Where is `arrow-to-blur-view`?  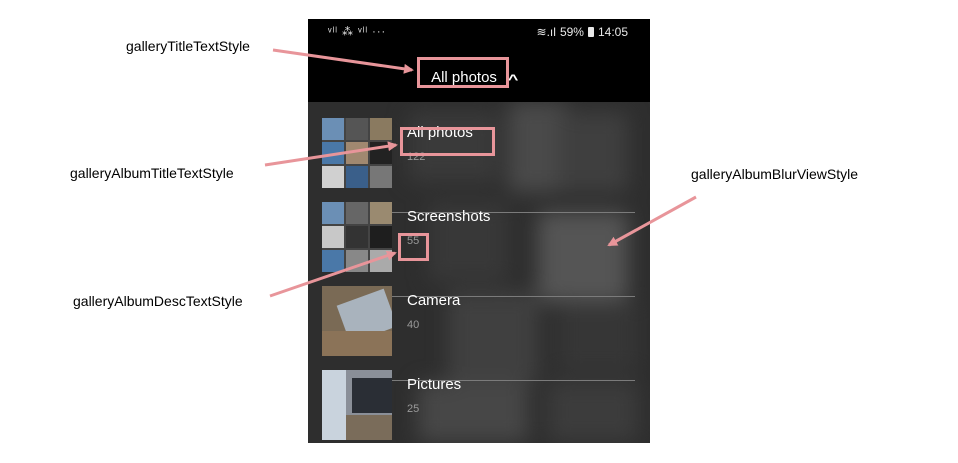
arrow-to-blur-view is located at coordinates (652, 221).